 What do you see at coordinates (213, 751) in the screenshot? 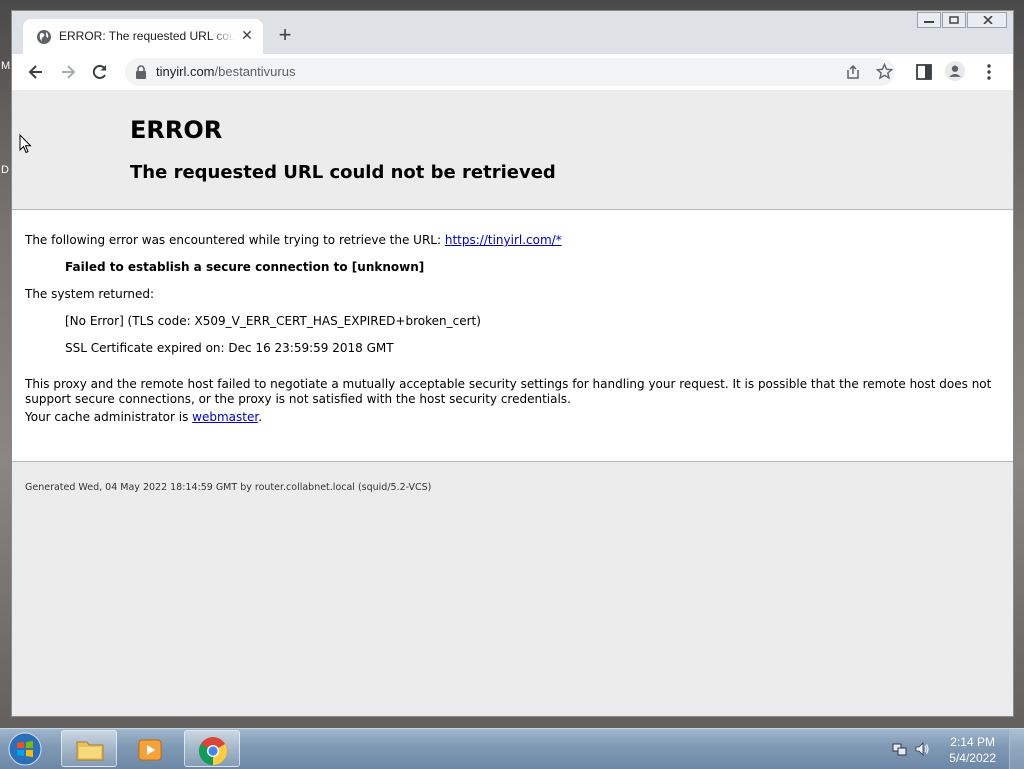
I see `chrome-icon` at bounding box center [213, 751].